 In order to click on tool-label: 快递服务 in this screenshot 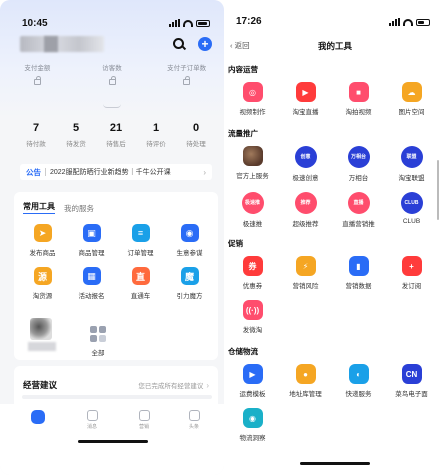, I will do `click(358, 394)`.